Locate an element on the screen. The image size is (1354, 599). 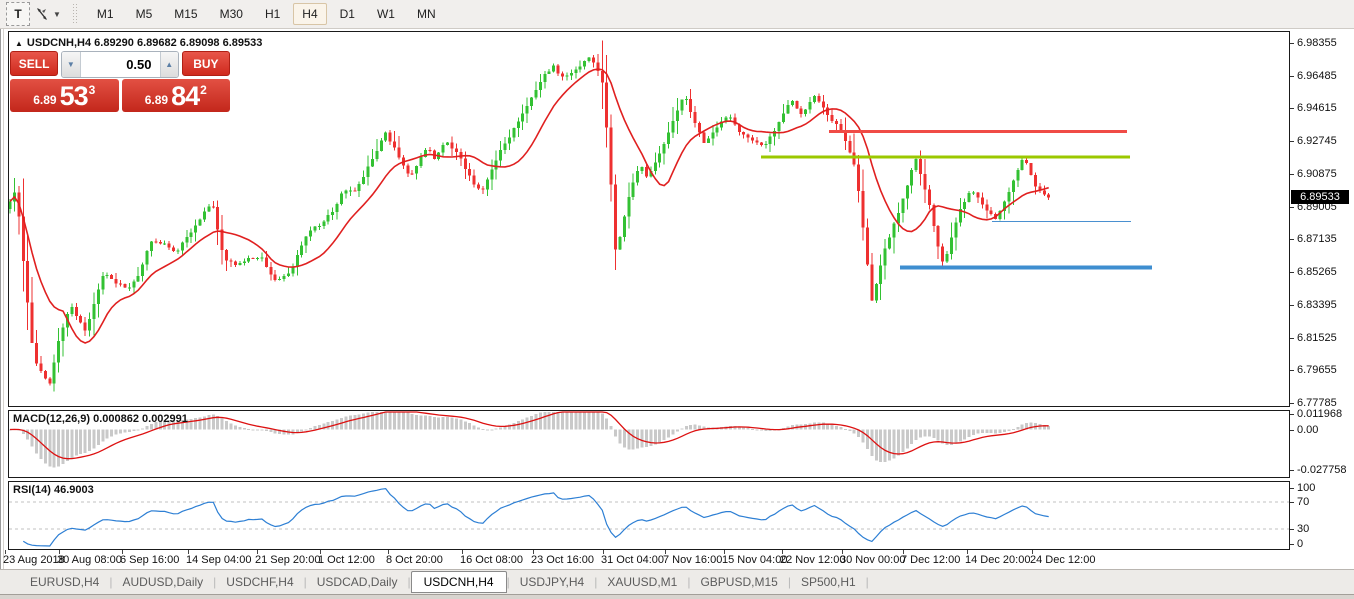
chart-tab-usdcad: USDCAD,Daily is located at coordinates (357, 582).